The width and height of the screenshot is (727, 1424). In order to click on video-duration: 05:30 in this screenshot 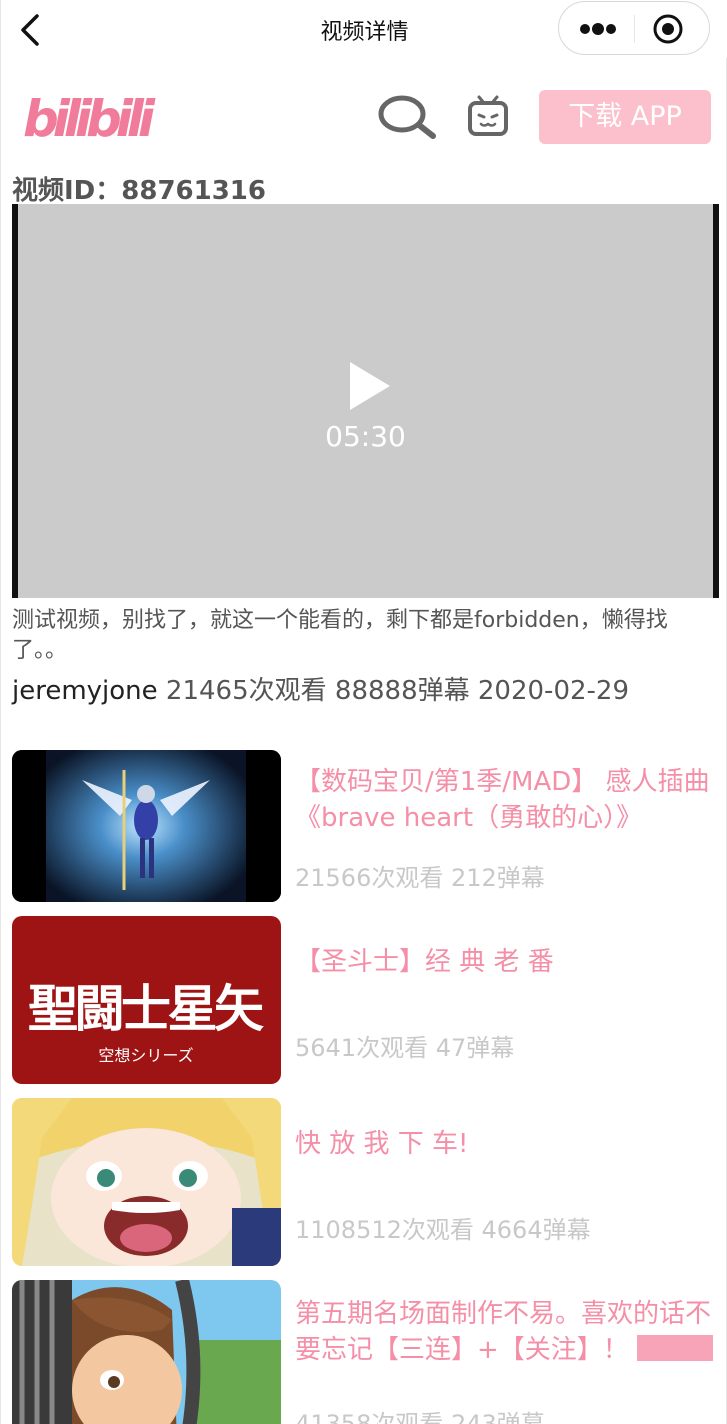, I will do `click(365, 436)`.